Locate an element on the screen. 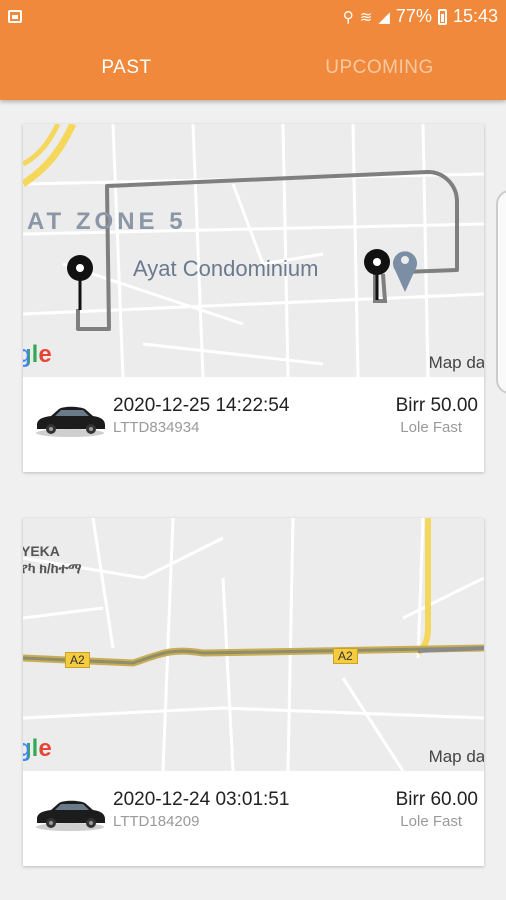 The image size is (506, 900). map-area-label-am: የካ ክ/ከተማ is located at coordinates (52, 568).